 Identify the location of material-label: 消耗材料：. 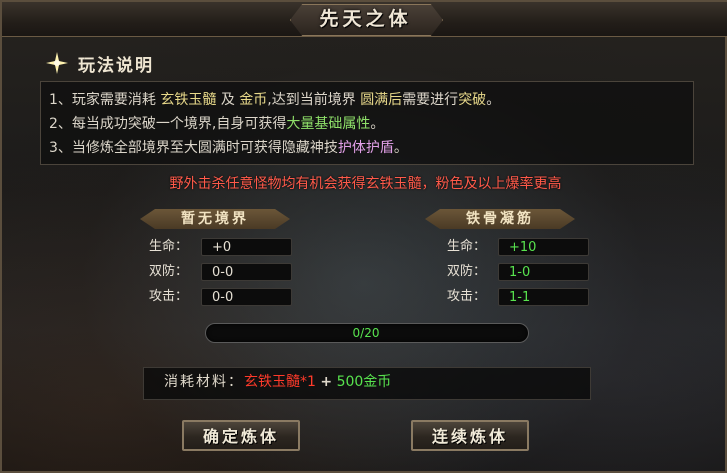
(204, 382).